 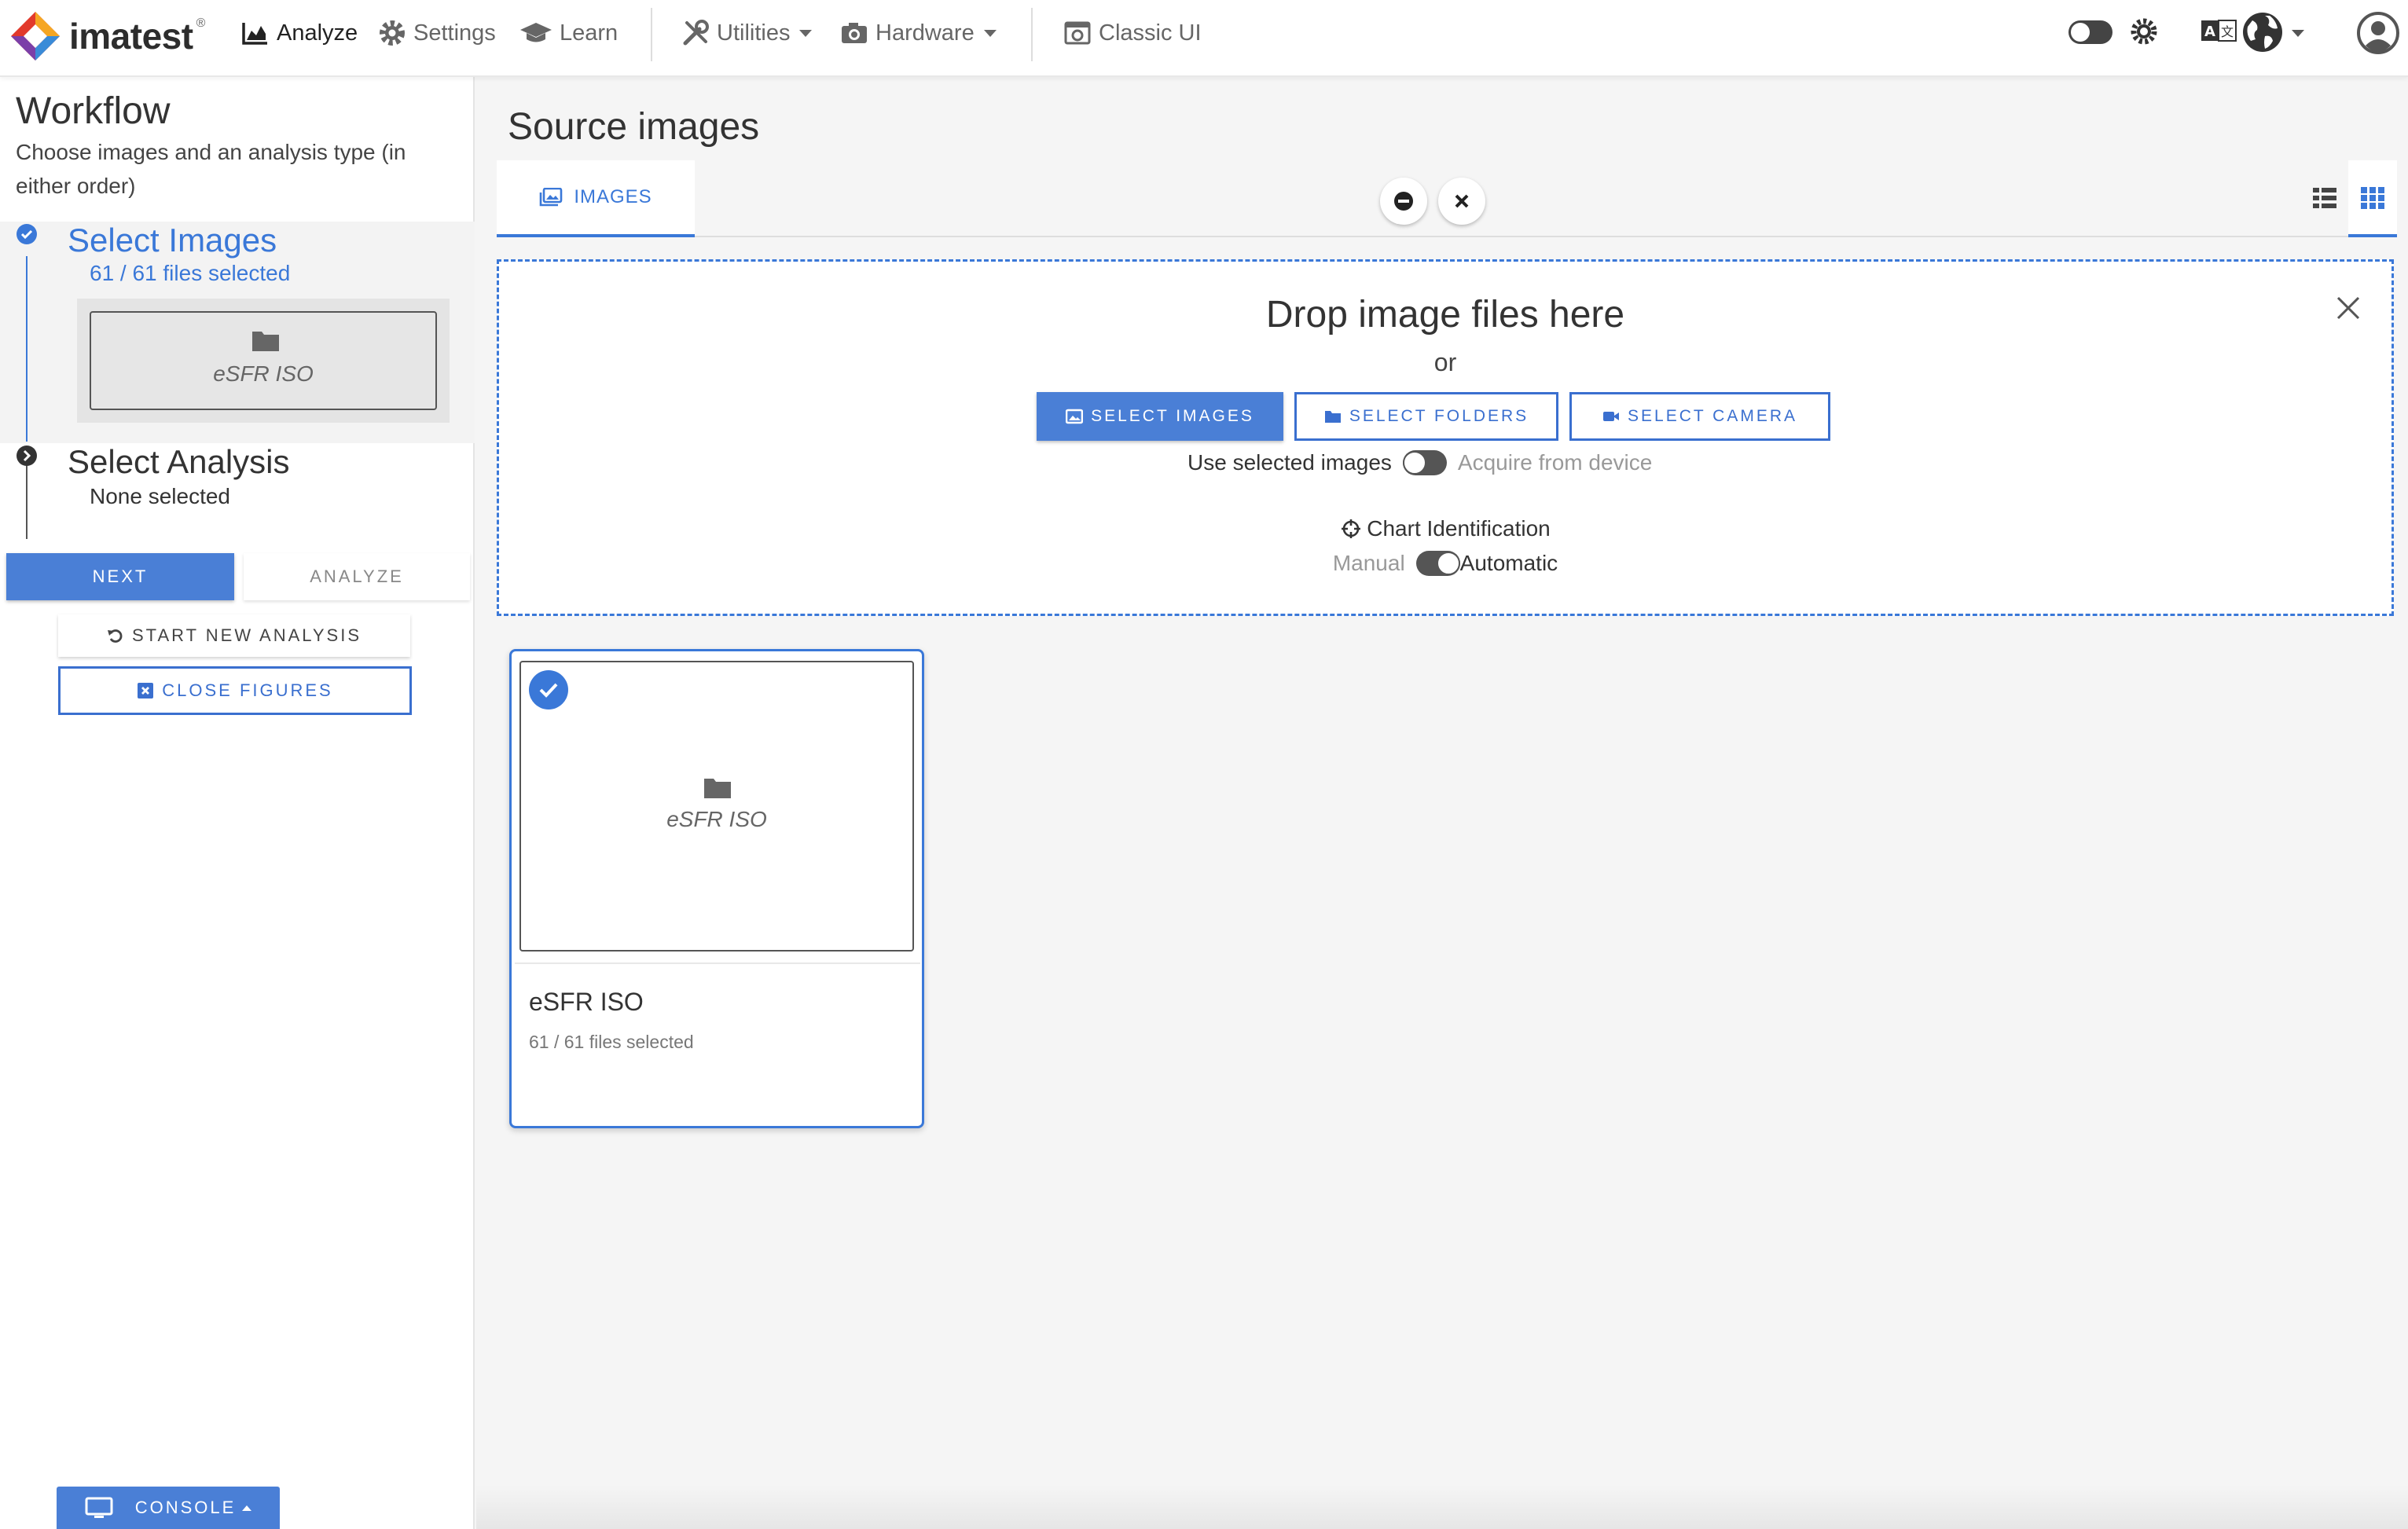 I want to click on image-set-card: eSFR ISO eSFR ISO 61 / 61 files selected, so click(x=716, y=888).